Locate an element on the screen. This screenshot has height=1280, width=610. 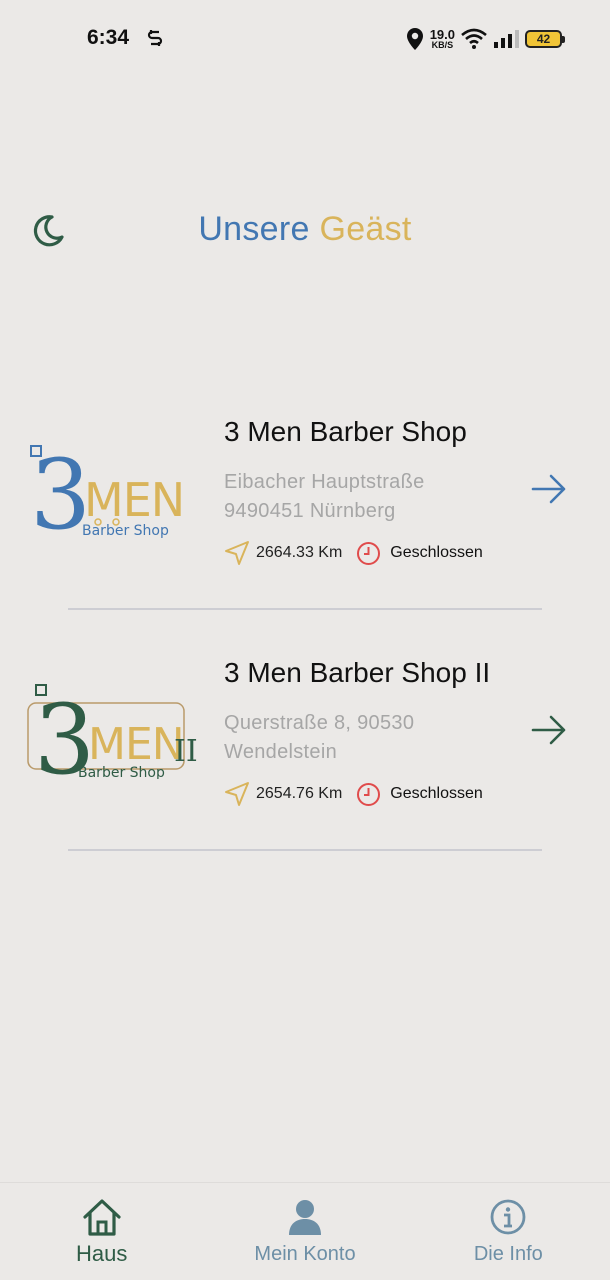
bottom-navigation: Haus Mein Konto Die Info is located at coordinates (305, 1231).